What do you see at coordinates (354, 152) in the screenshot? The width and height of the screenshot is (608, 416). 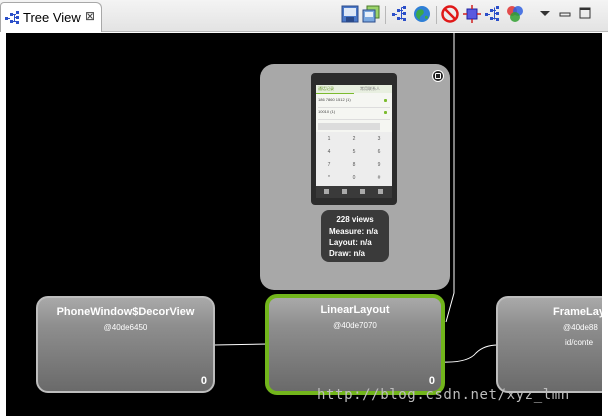 I see `dialpad-key: 5` at bounding box center [354, 152].